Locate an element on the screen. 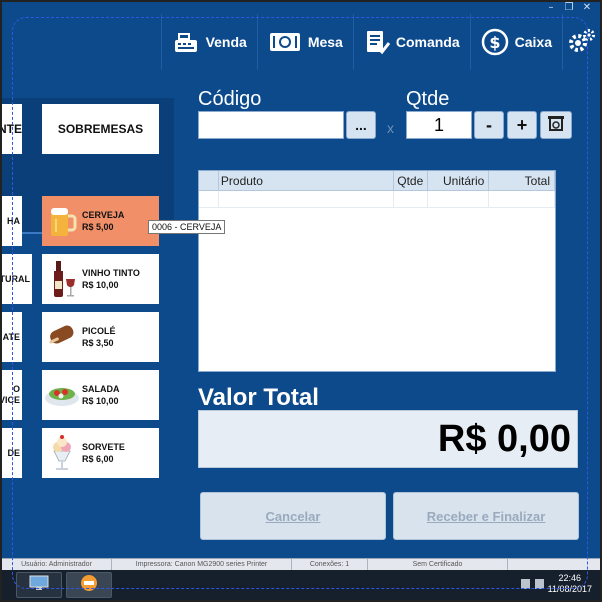  qty-input: 1 is located at coordinates (439, 125).